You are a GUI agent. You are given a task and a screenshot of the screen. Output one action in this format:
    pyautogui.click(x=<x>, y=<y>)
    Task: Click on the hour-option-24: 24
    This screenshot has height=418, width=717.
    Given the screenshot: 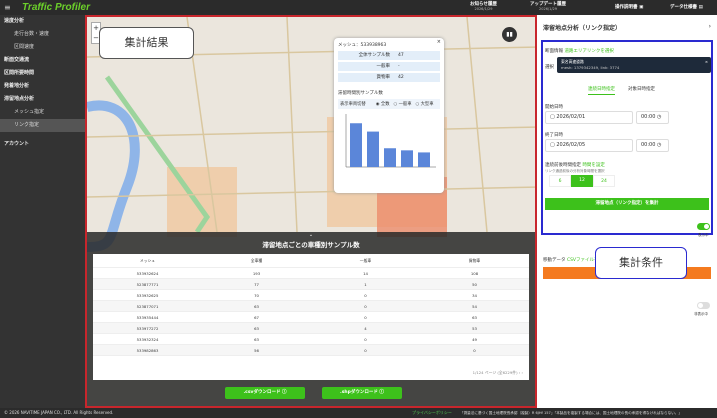 What is the action you would take?
    pyautogui.click(x=604, y=181)
    